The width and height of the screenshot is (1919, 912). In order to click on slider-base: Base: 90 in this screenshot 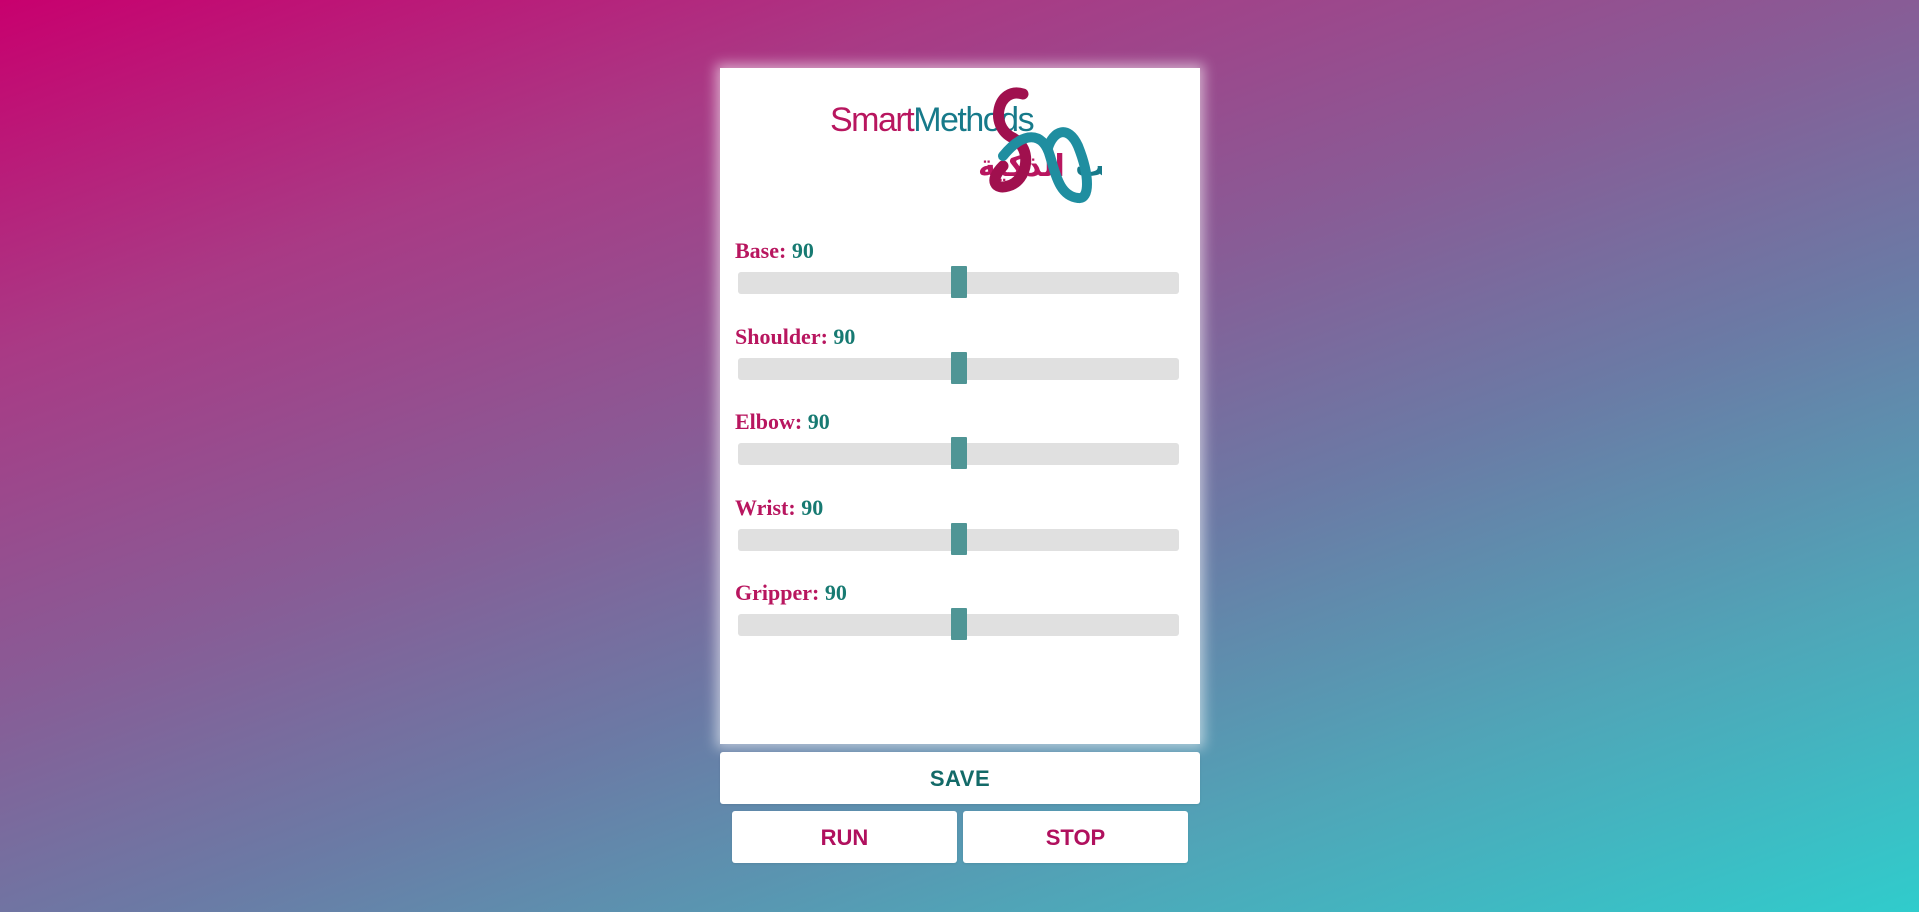, I will do `click(960, 268)`.